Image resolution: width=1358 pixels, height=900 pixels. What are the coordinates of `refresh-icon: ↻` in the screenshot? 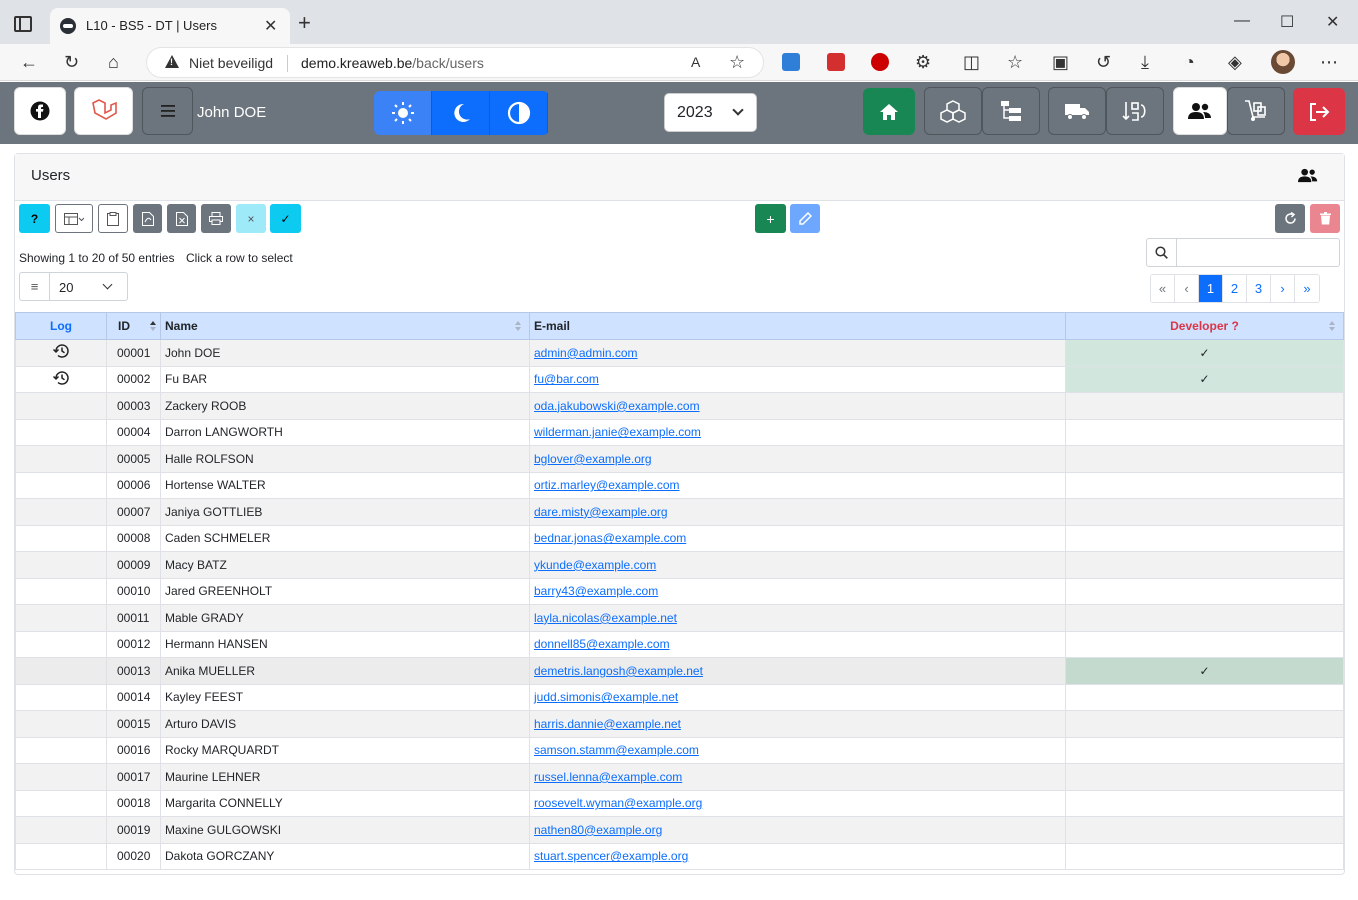 It's located at (71, 62).